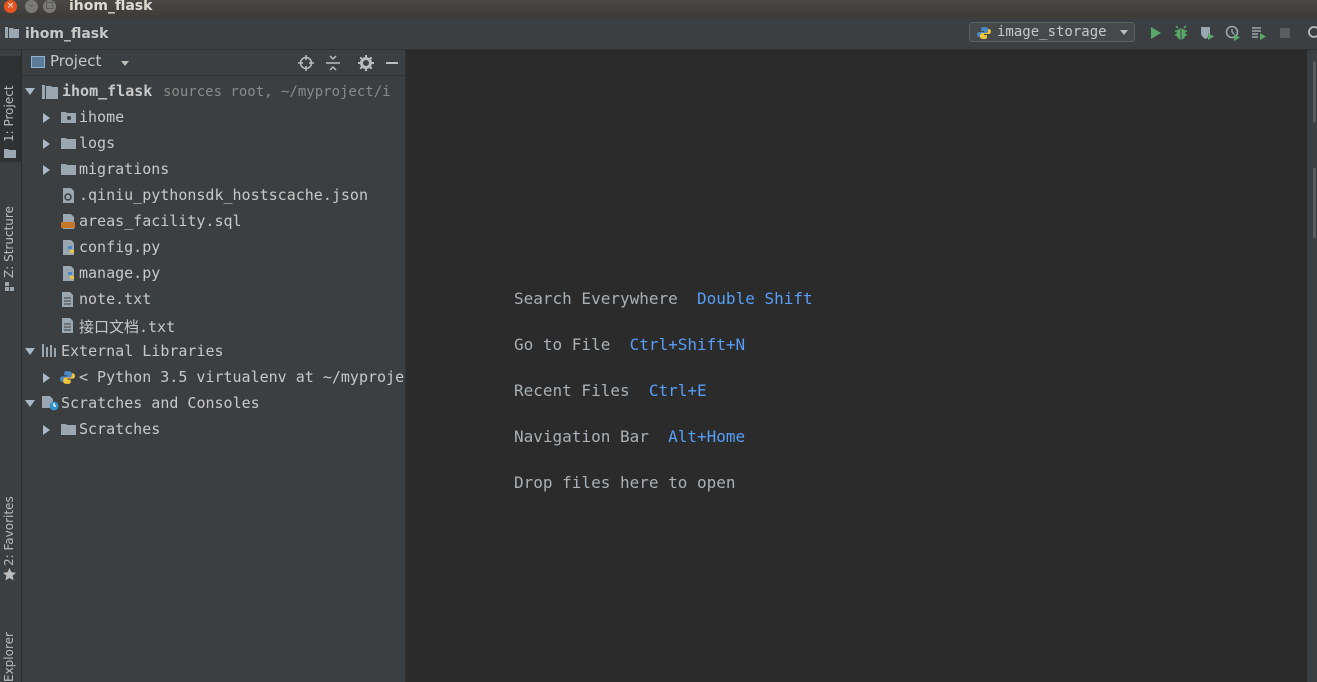 The width and height of the screenshot is (1317, 682). Describe the element at coordinates (213, 352) in the screenshot. I see `tree-item-external-libraries: External Libraries` at that location.